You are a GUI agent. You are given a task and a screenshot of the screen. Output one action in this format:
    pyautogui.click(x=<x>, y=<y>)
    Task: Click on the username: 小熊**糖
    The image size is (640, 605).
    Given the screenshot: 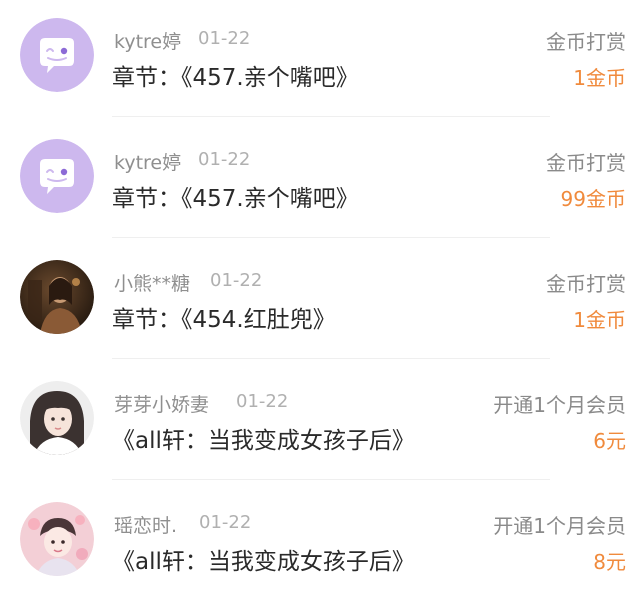 What is the action you would take?
    pyautogui.click(x=152, y=282)
    